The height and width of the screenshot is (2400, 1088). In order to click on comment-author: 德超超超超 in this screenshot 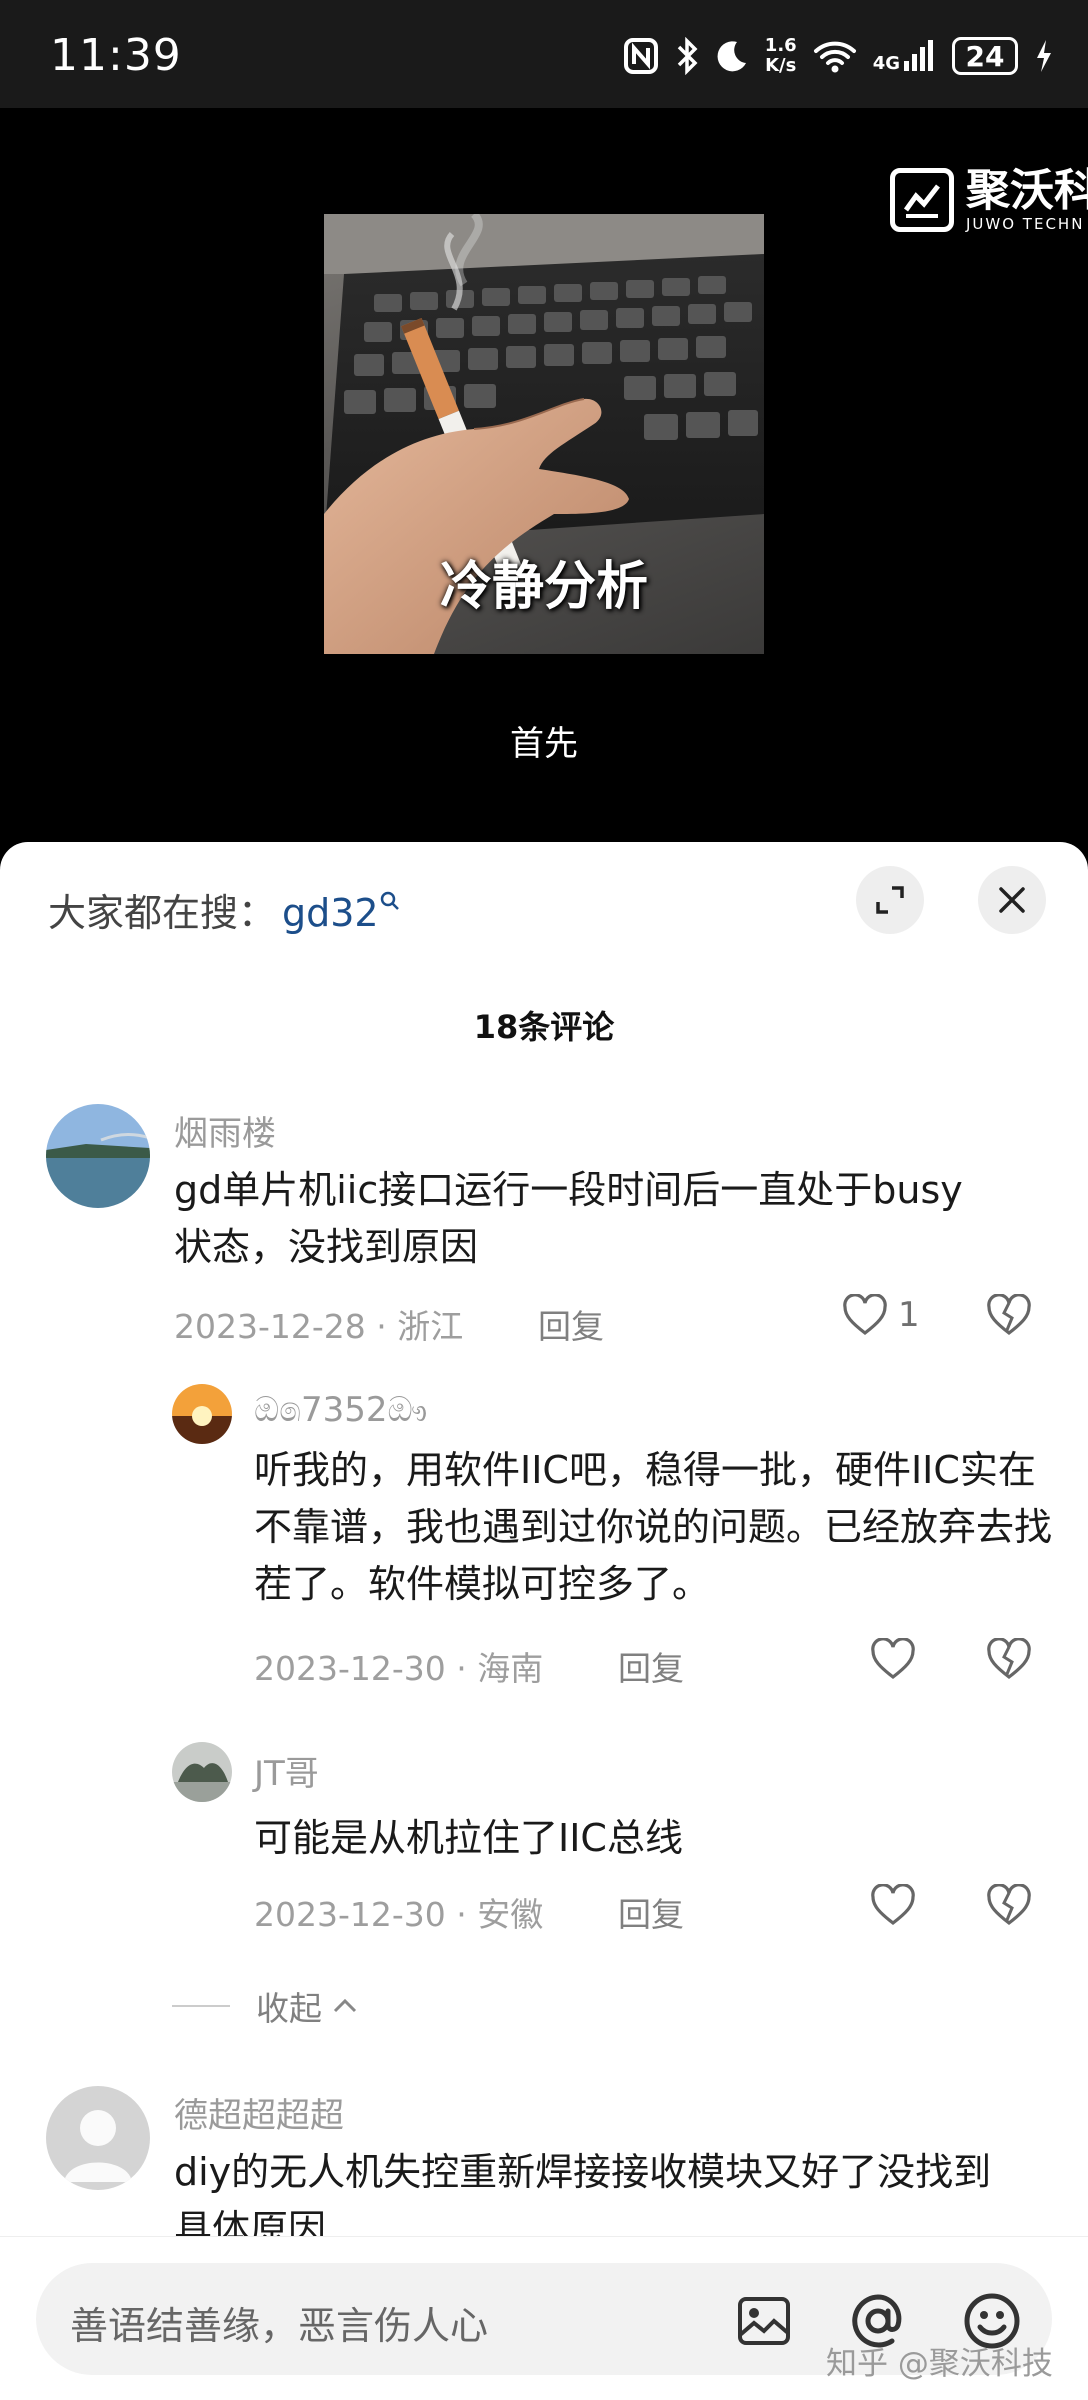, I will do `click(259, 2112)`.